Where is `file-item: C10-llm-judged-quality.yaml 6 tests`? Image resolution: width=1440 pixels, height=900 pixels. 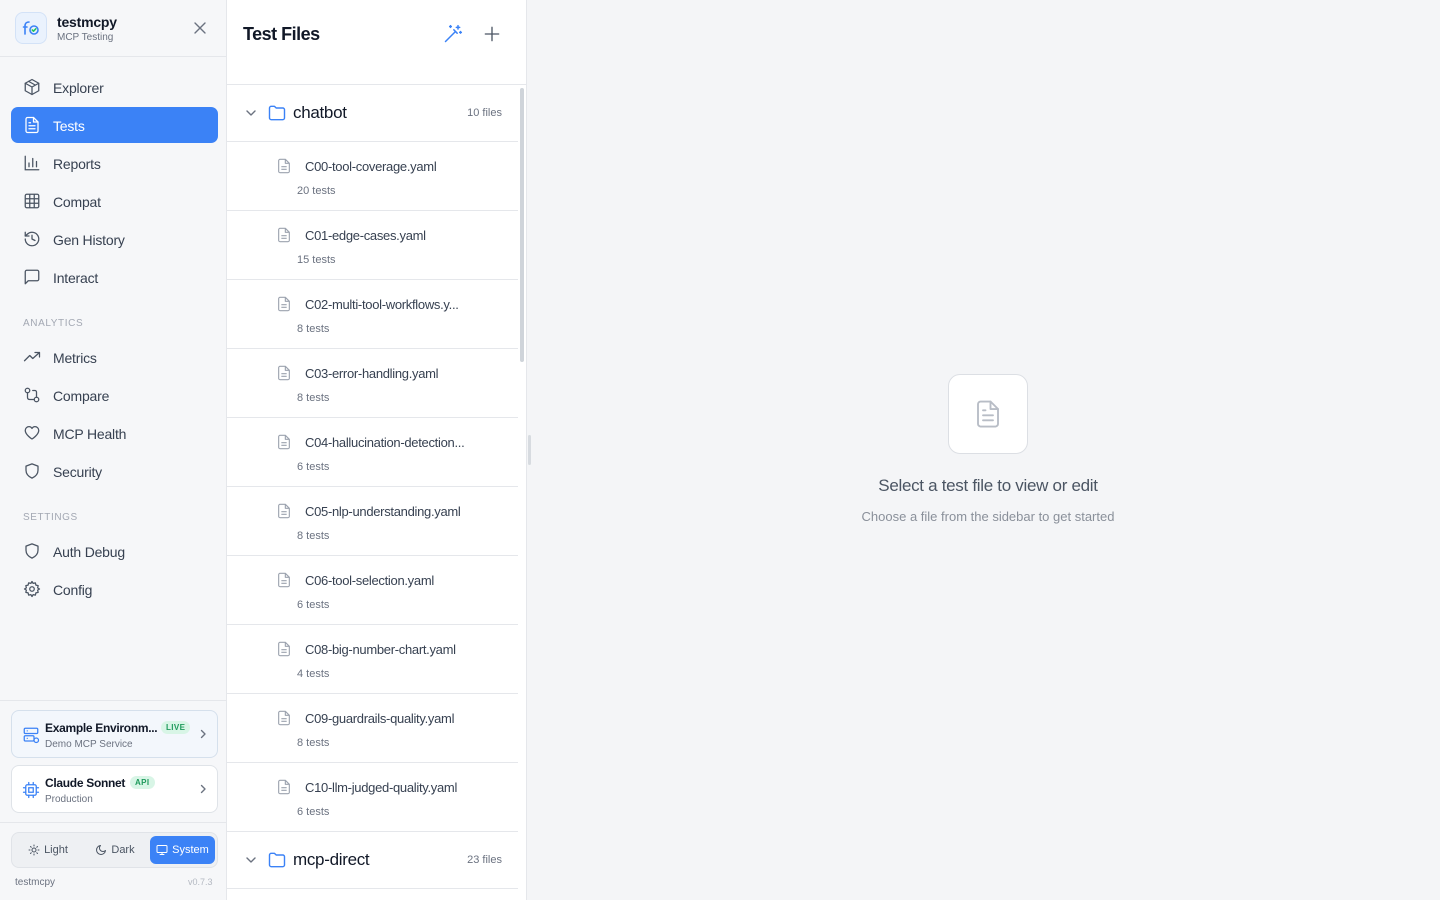 file-item: C10-llm-judged-quality.yaml 6 tests is located at coordinates (372, 797).